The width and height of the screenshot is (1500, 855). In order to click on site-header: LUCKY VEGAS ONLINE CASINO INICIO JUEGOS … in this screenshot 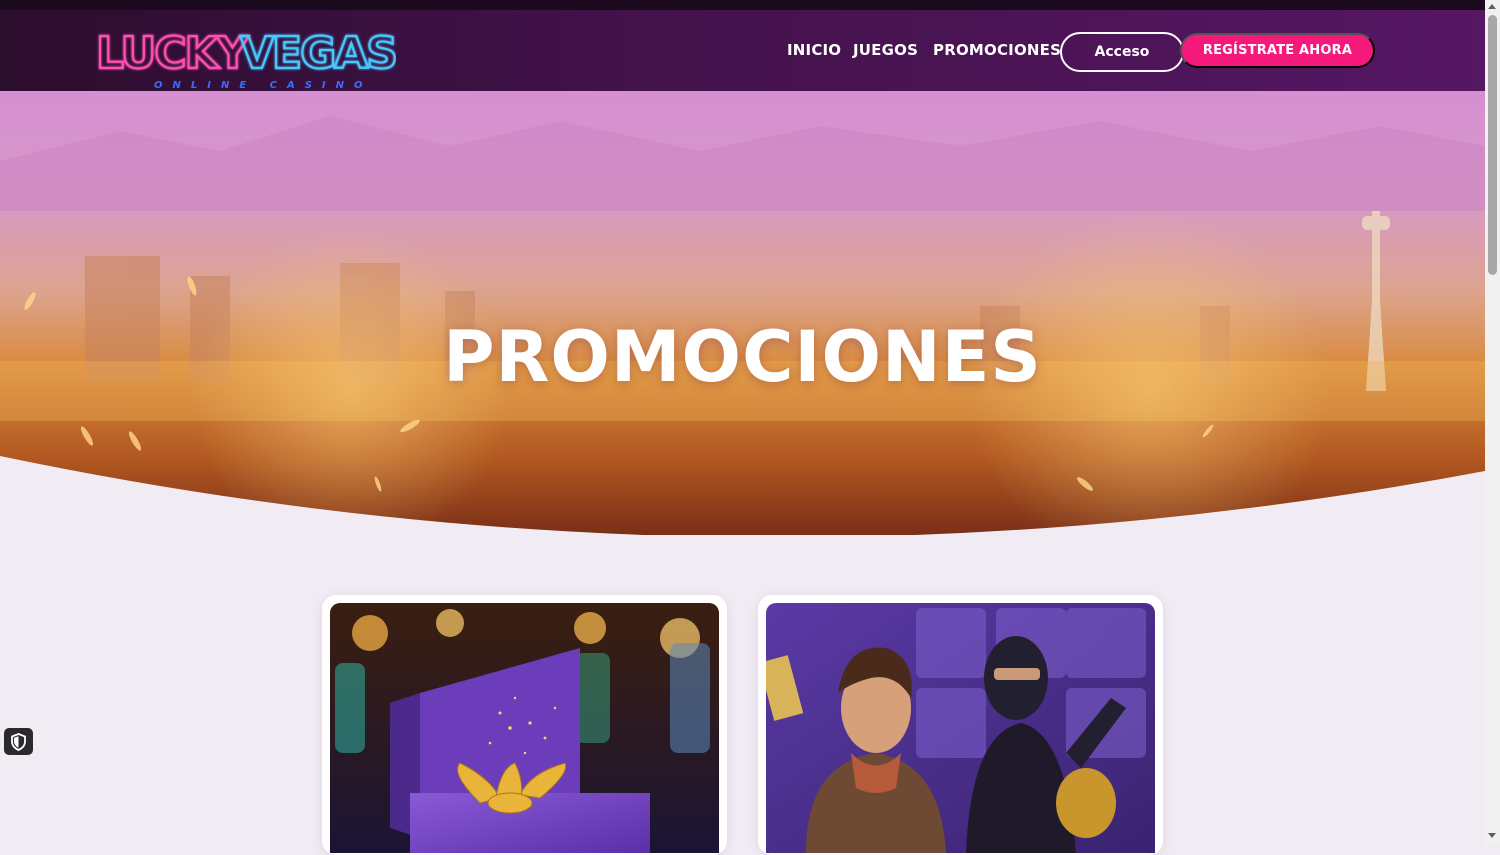, I will do `click(742, 50)`.